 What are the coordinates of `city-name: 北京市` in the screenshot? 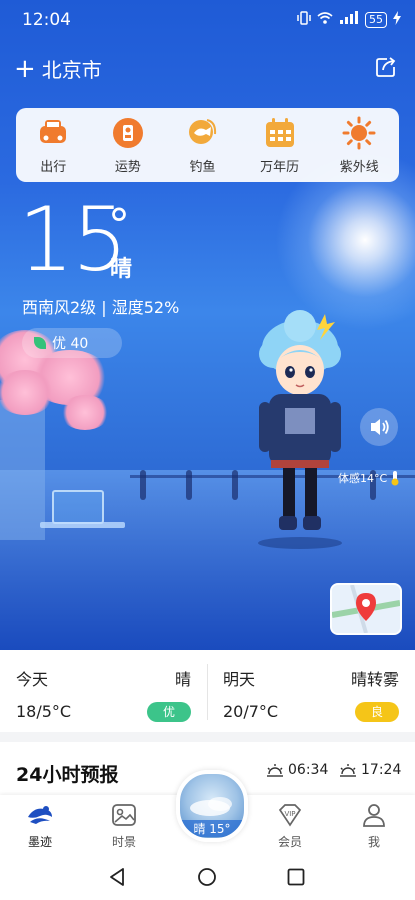 It's located at (71, 70).